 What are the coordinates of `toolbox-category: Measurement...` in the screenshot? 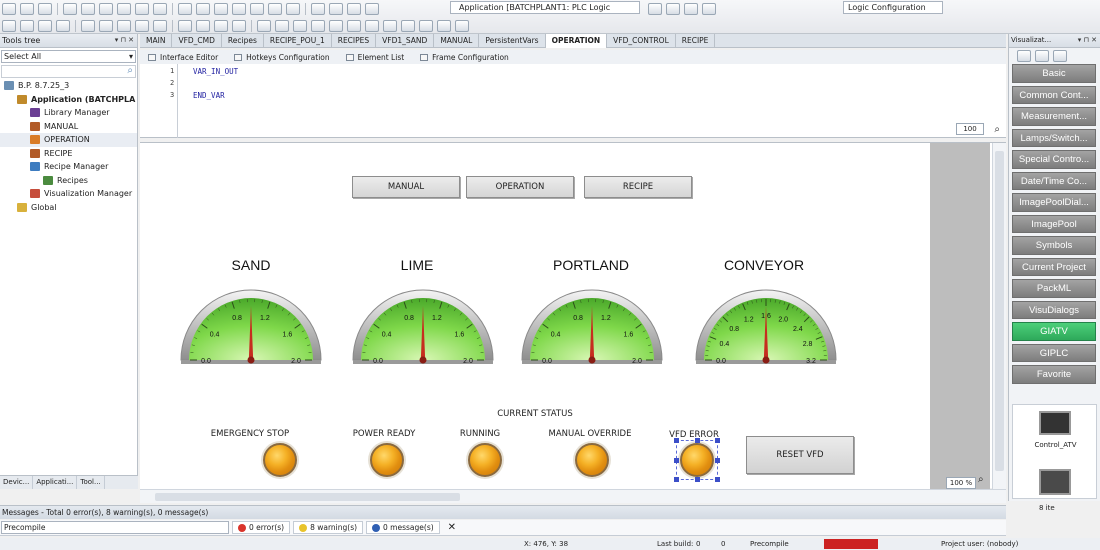 It's located at (1054, 116).